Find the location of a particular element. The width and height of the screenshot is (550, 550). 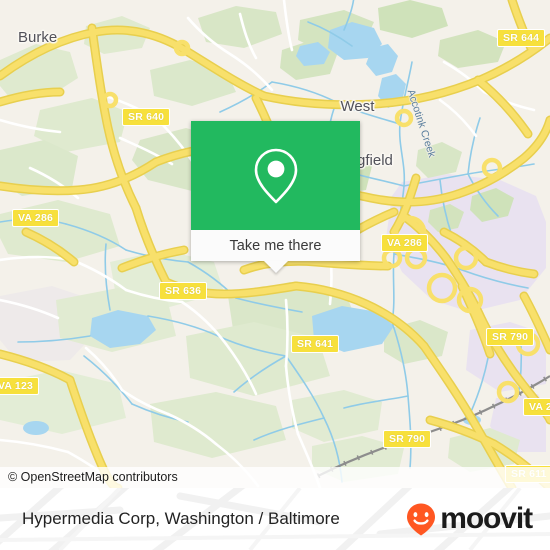

take-me-there-label: Take me there is located at coordinates (275, 245).